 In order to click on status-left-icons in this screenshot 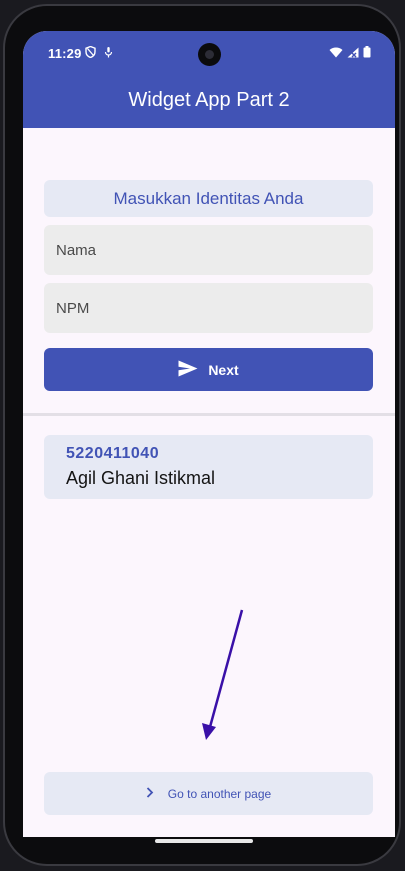, I will do `click(99, 53)`.